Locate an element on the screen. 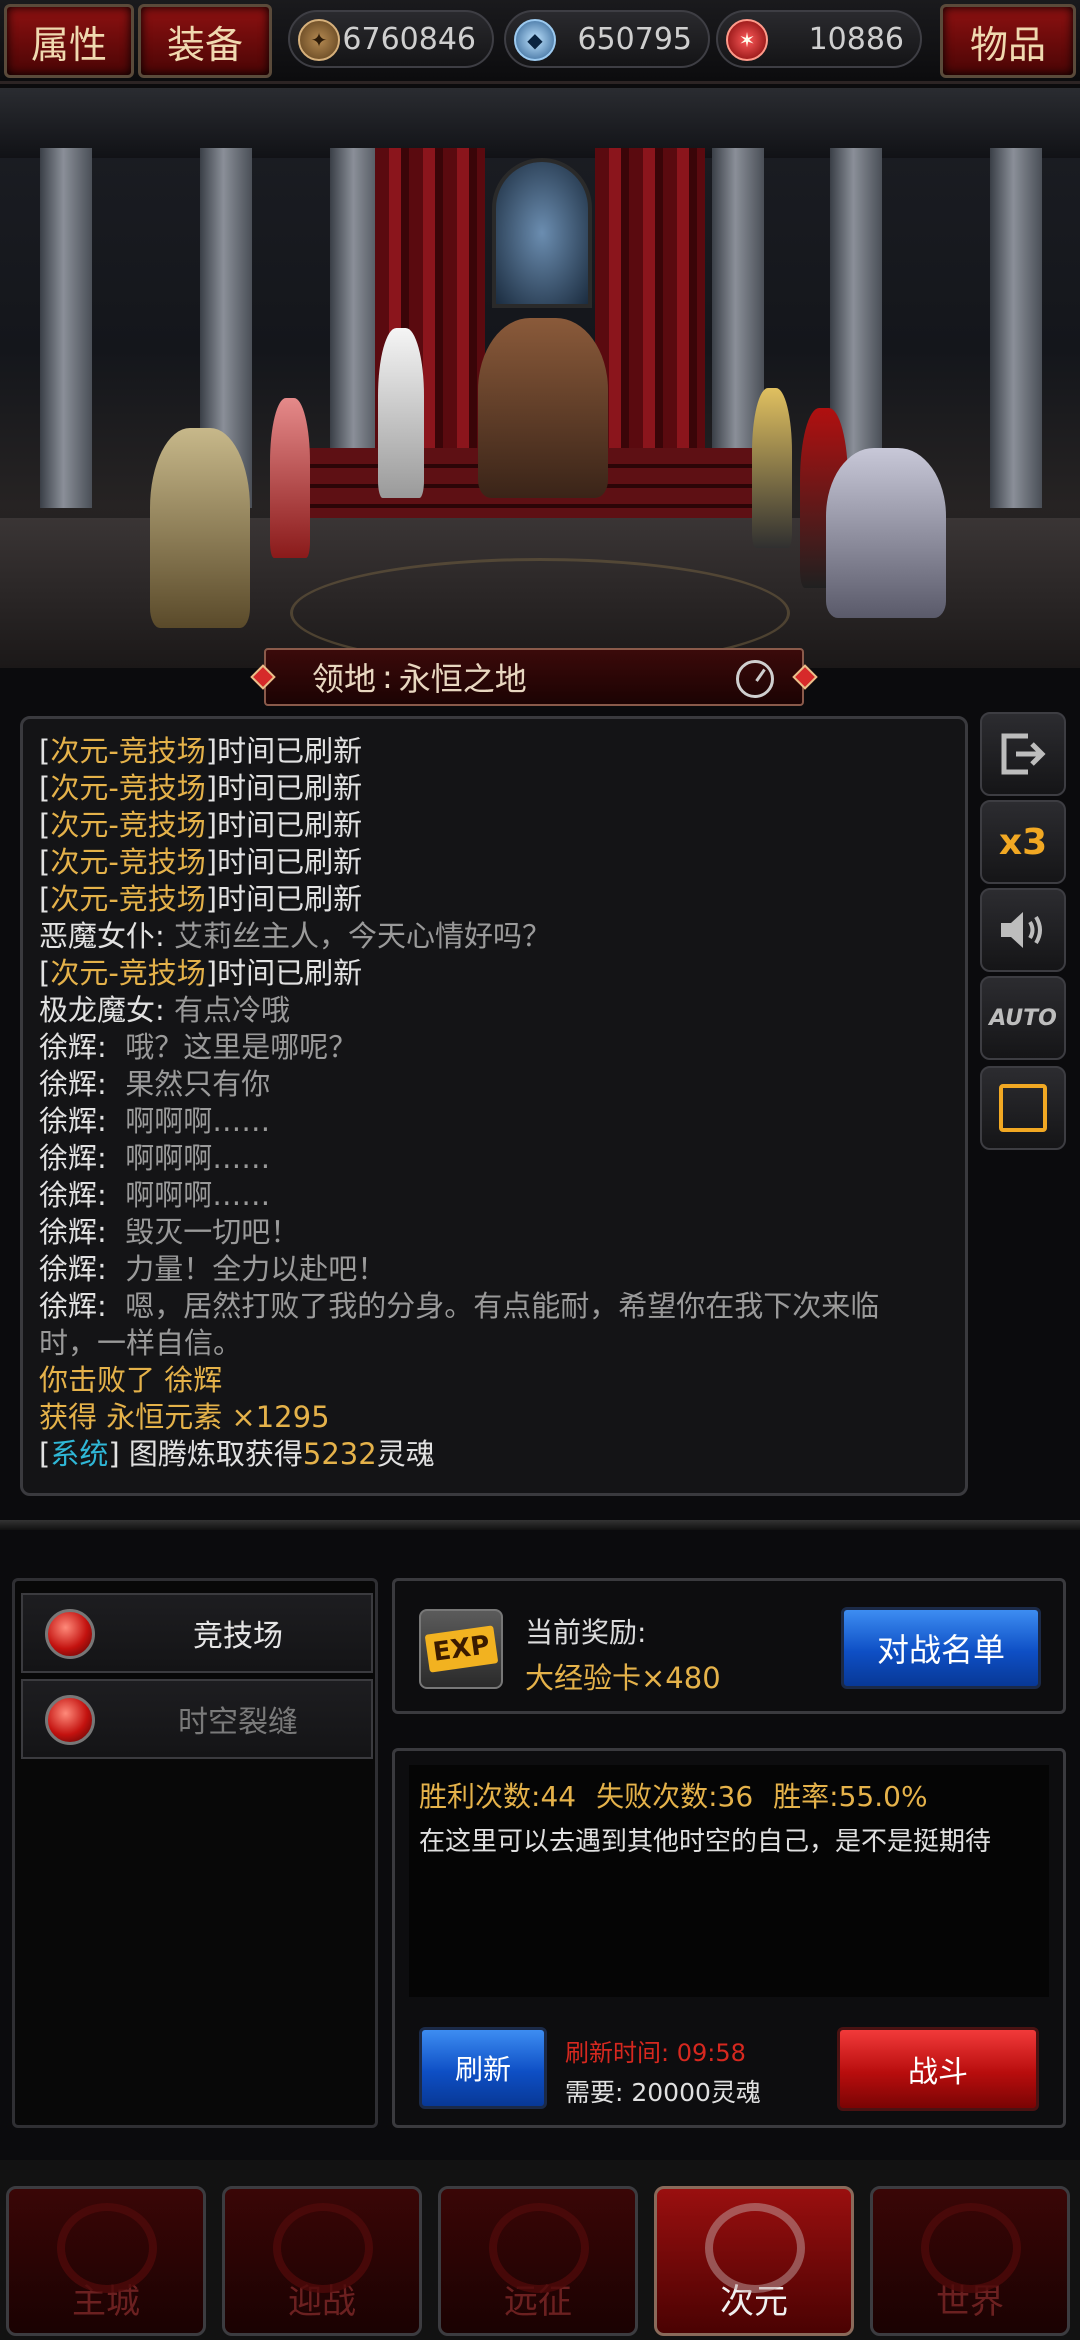  red-haired-character is located at coordinates (290, 478).